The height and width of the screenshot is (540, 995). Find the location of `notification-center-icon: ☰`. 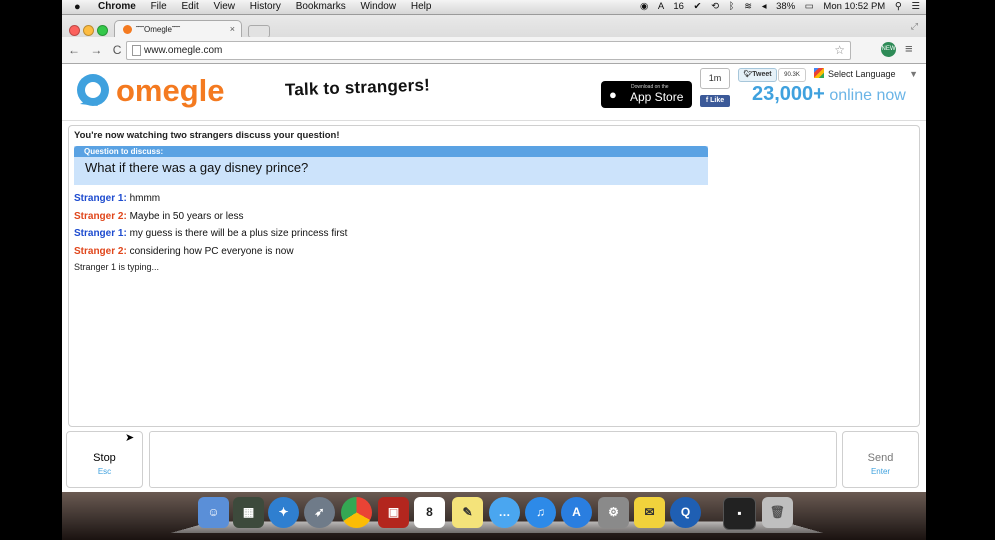

notification-center-icon: ☰ is located at coordinates (915, 6).